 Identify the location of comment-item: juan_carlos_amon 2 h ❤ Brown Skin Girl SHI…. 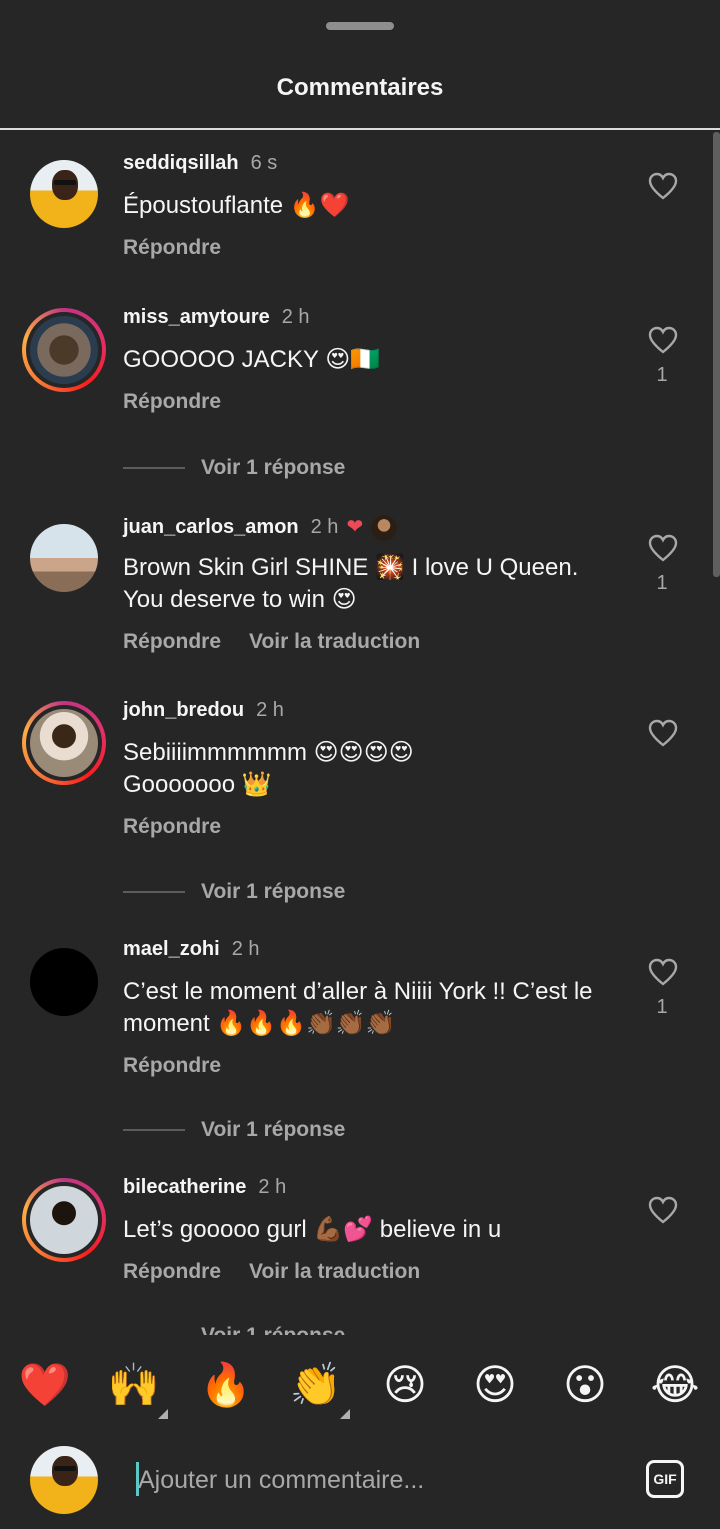
(360, 598).